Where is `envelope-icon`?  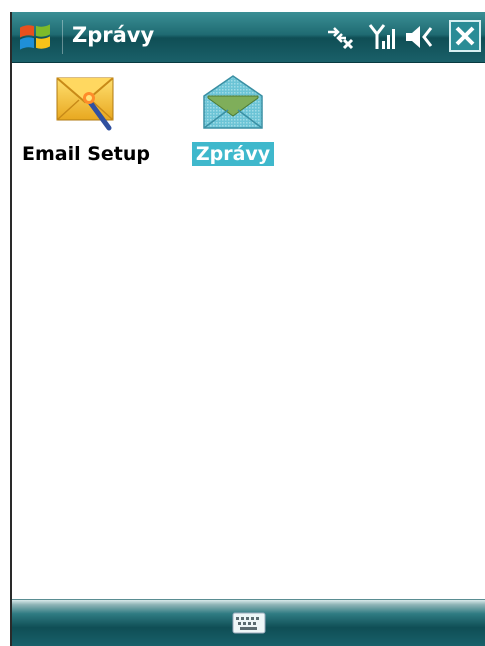
envelope-icon is located at coordinates (233, 102).